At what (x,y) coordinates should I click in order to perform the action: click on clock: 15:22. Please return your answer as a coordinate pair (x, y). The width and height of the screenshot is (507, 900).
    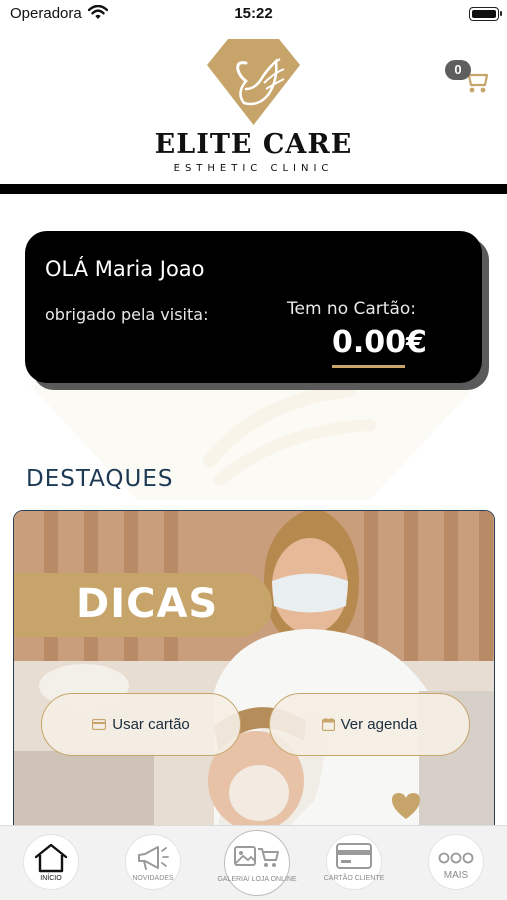
    Looking at the image, I should click on (253, 13).